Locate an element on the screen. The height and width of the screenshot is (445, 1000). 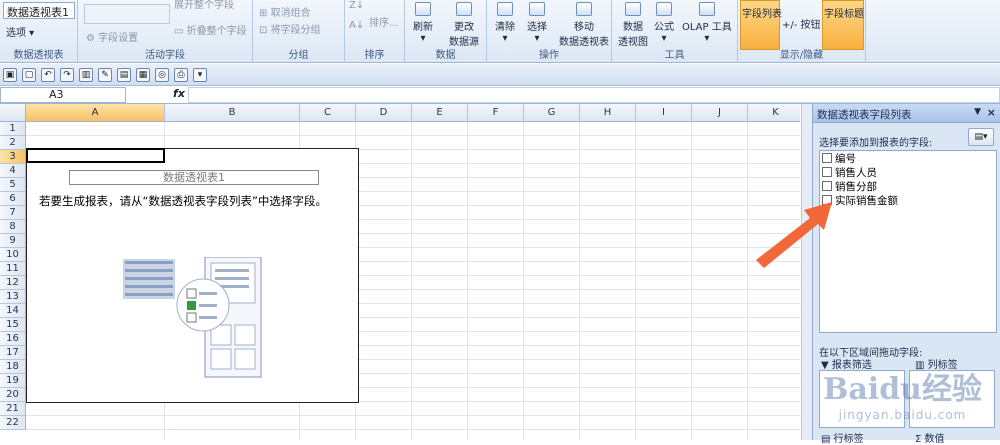
name-box: A3 is located at coordinates (63, 95).